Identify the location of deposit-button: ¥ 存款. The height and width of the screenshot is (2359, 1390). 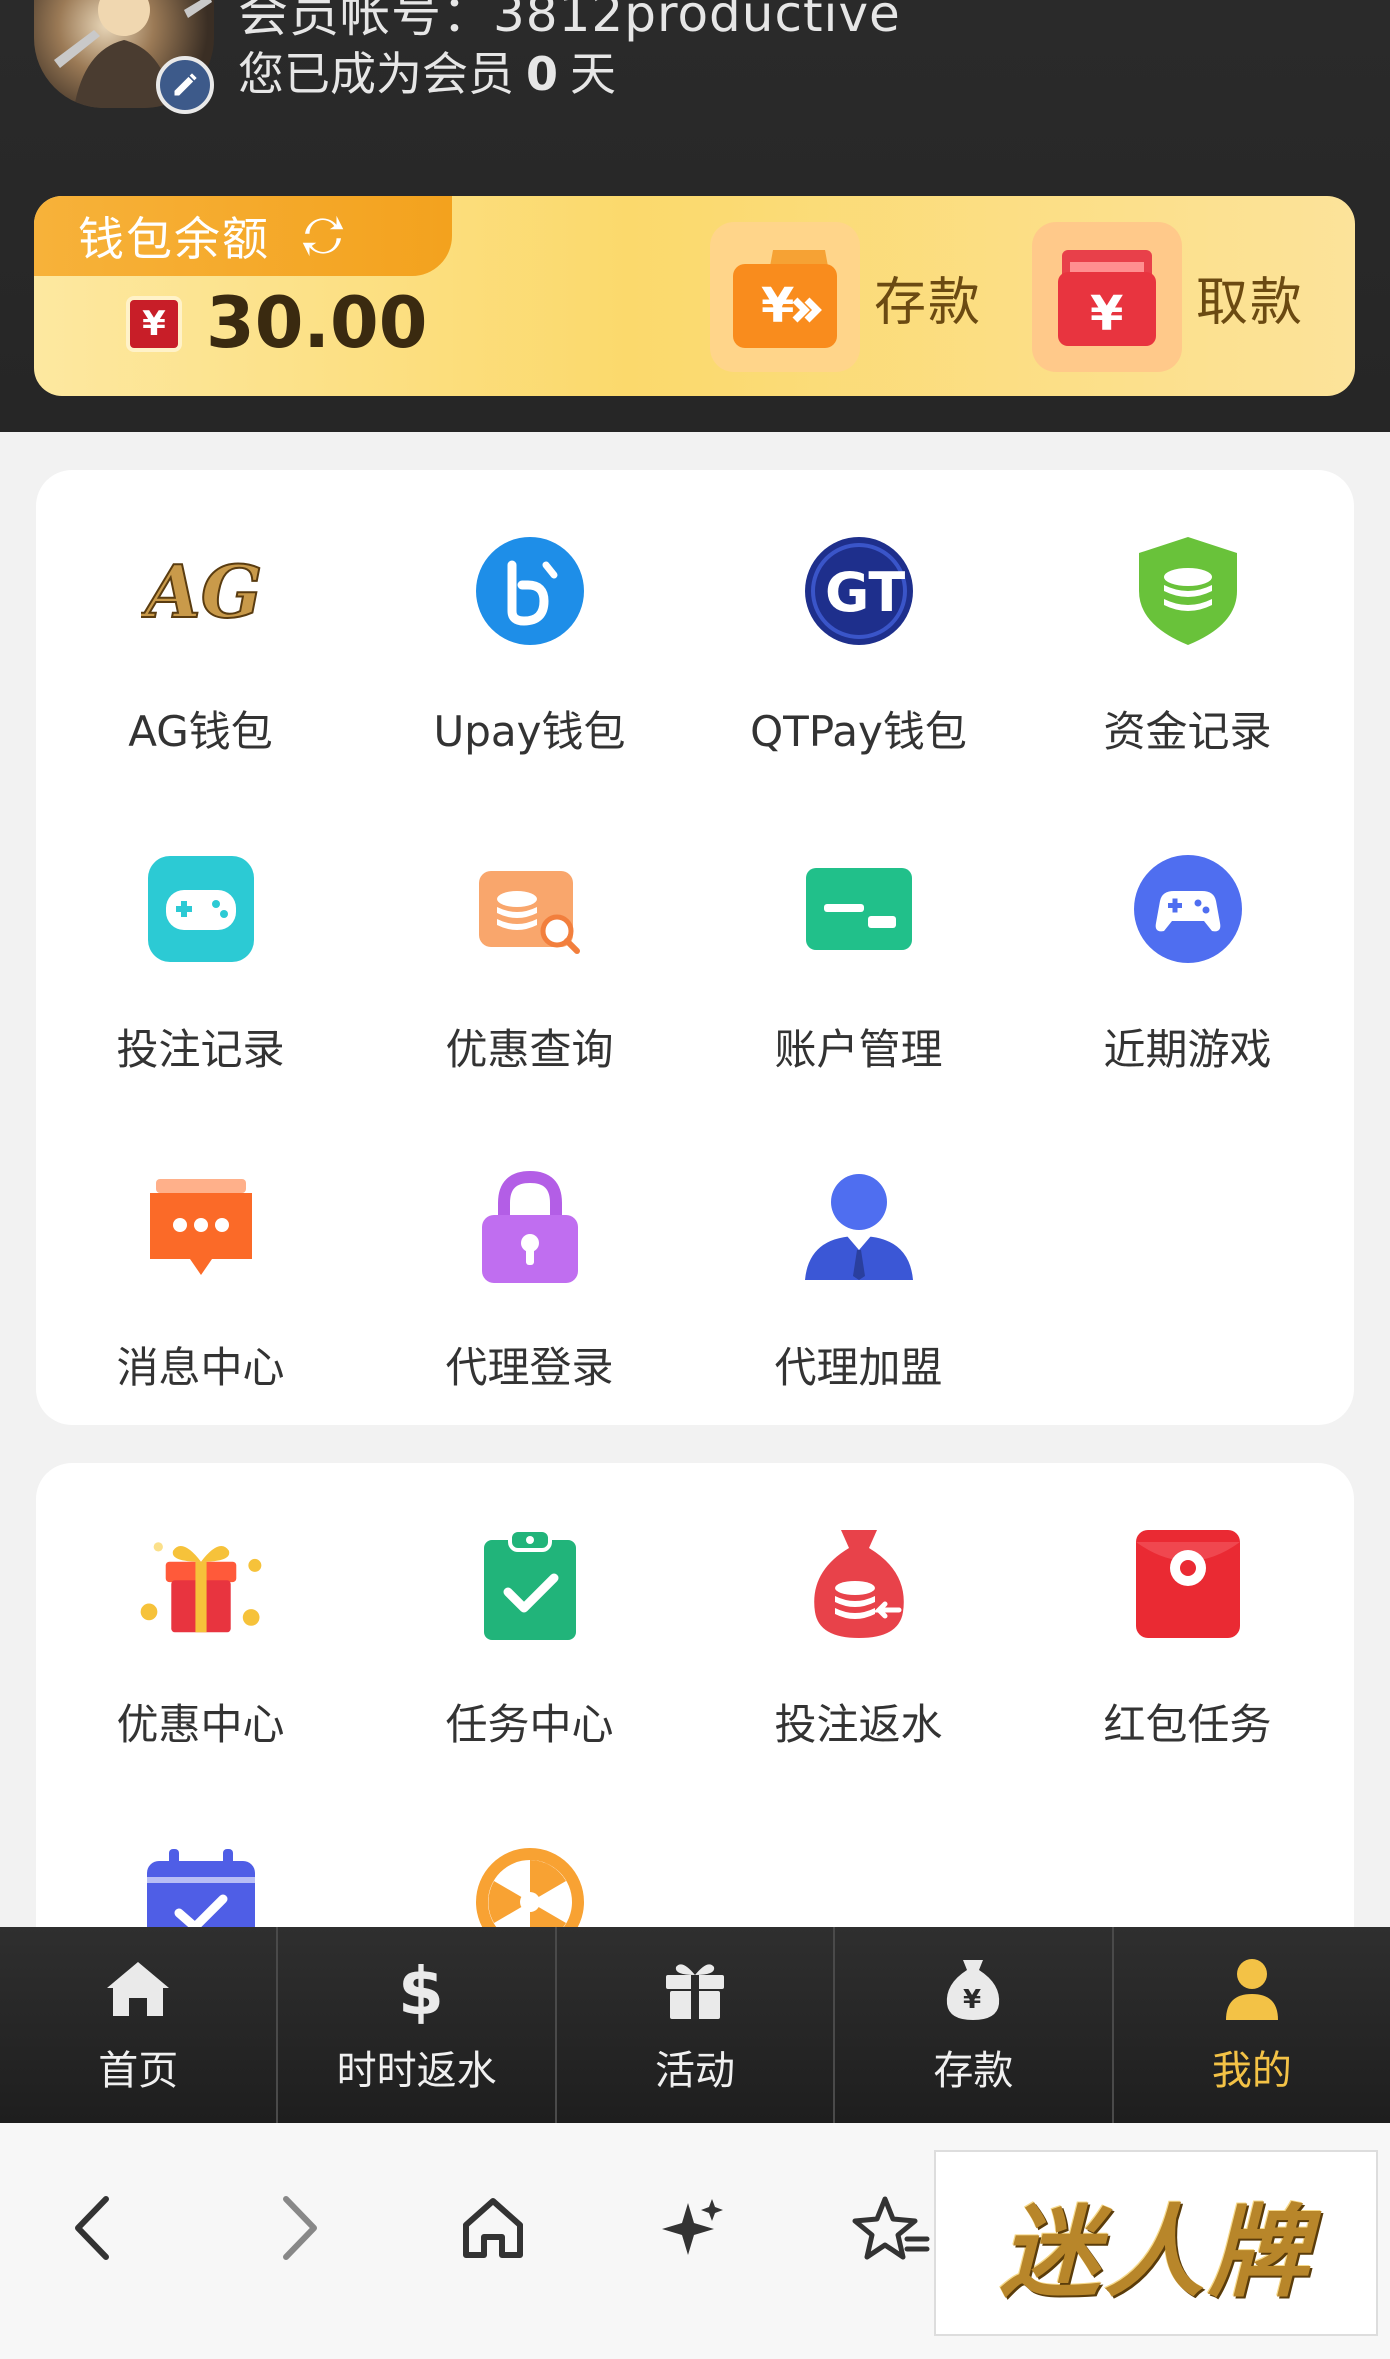
(846, 297).